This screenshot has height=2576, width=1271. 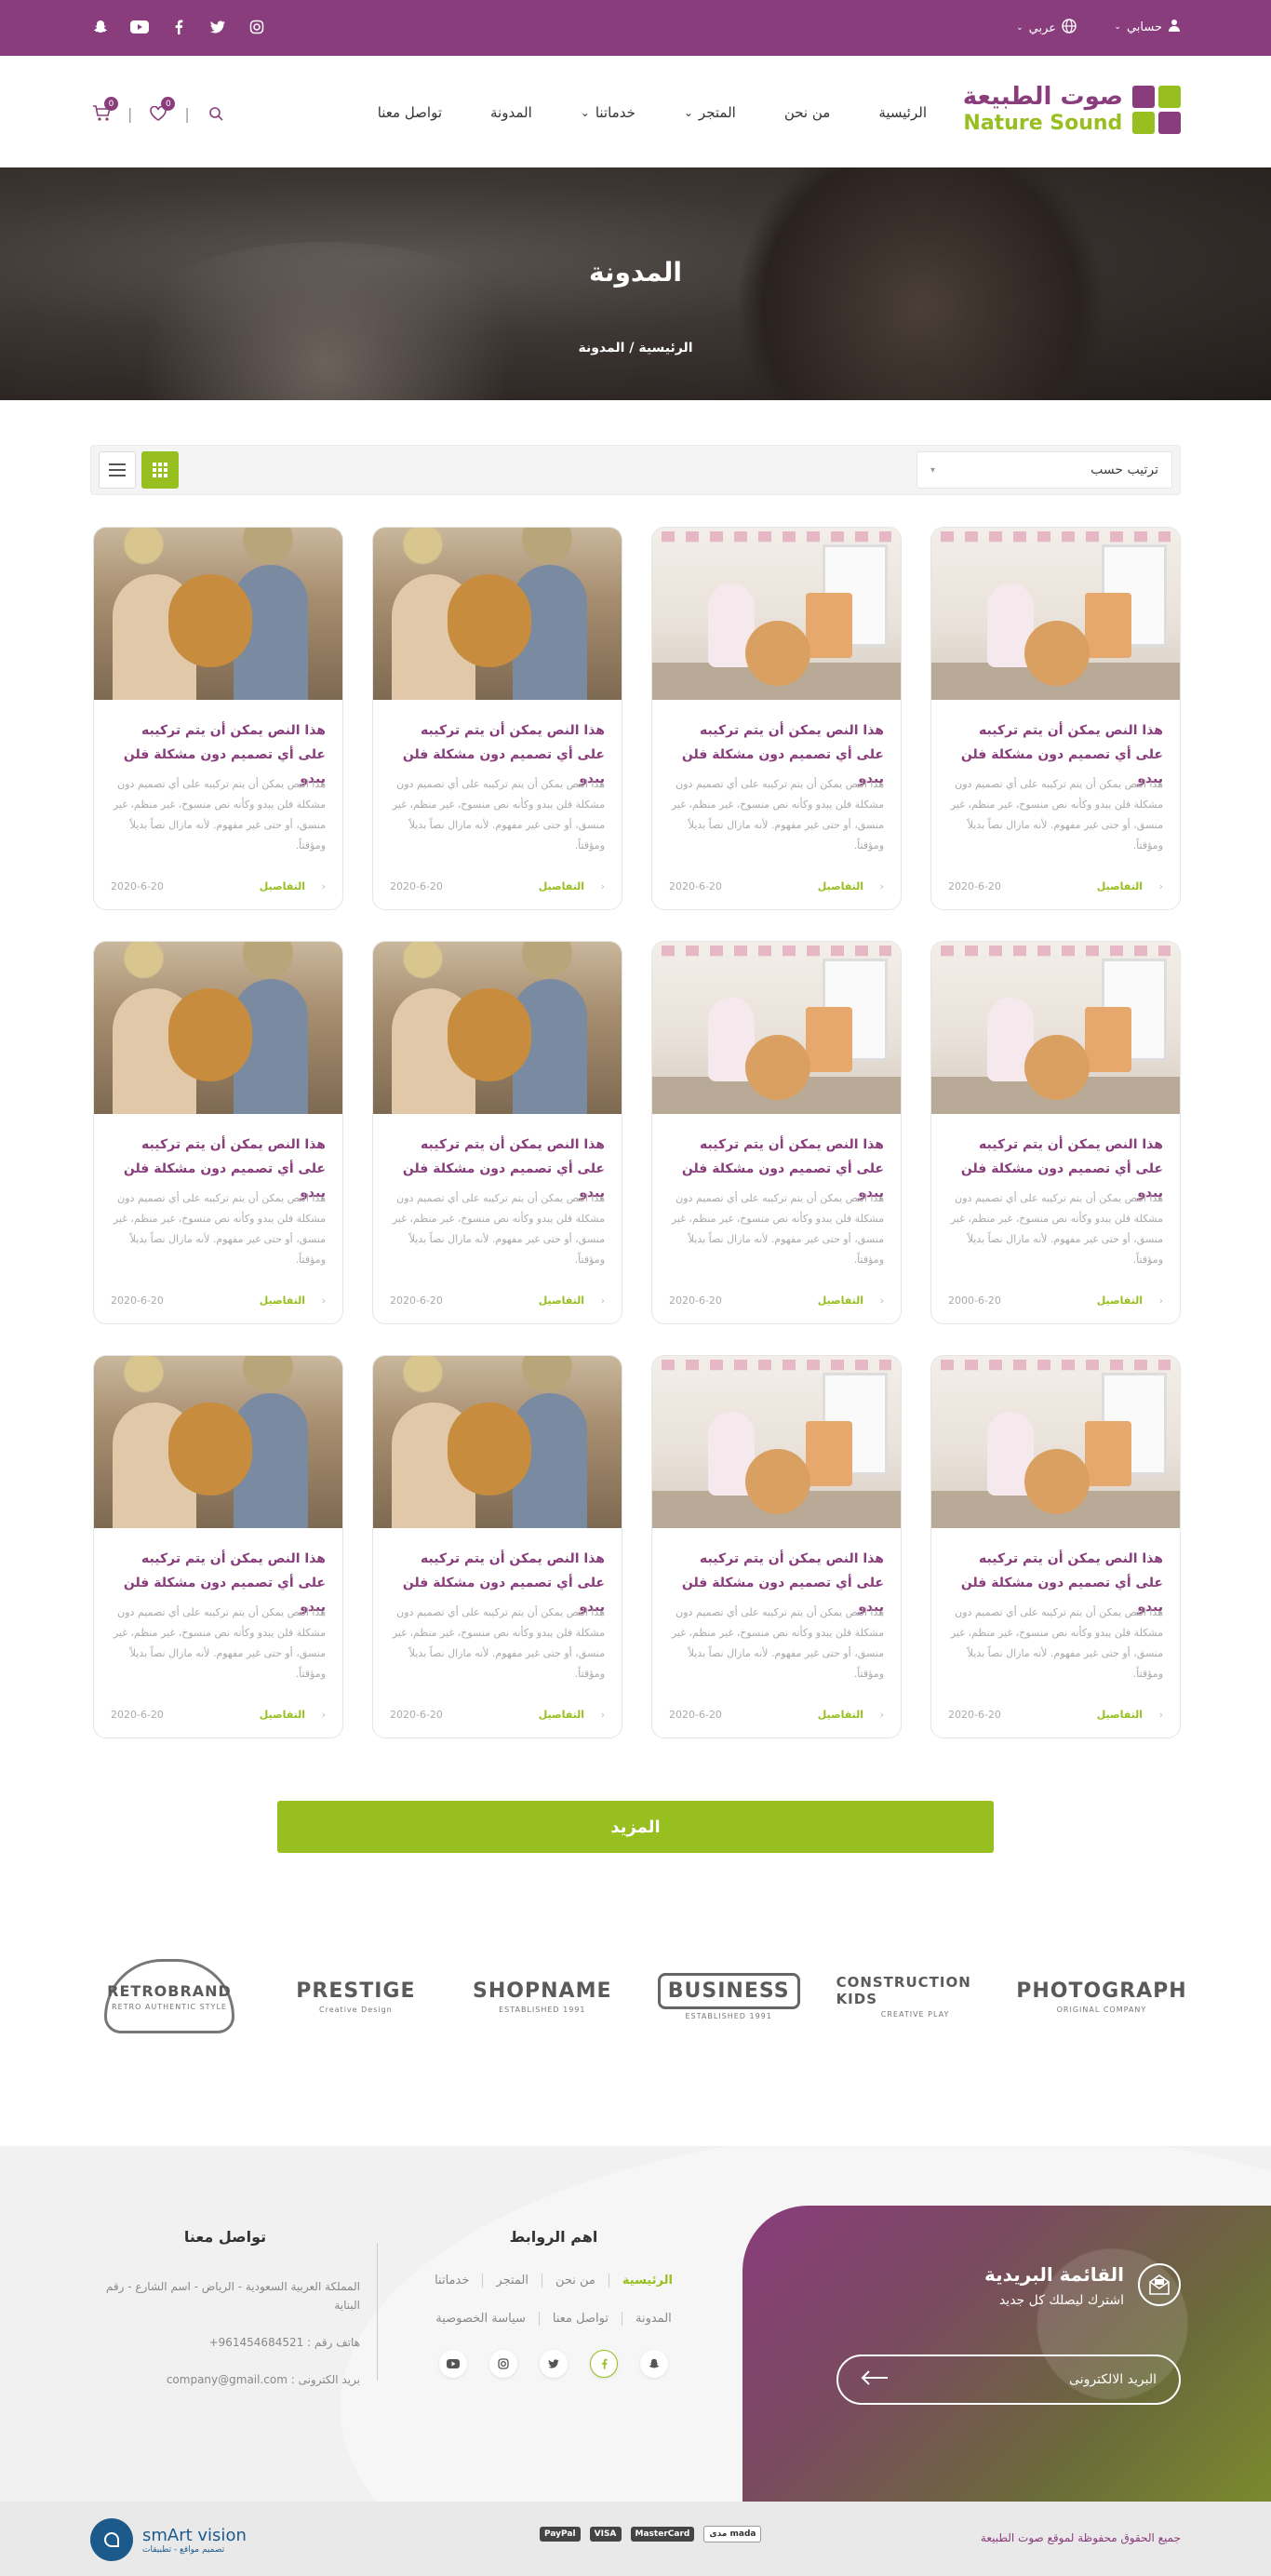 What do you see at coordinates (216, 113) in the screenshot?
I see `search-button` at bounding box center [216, 113].